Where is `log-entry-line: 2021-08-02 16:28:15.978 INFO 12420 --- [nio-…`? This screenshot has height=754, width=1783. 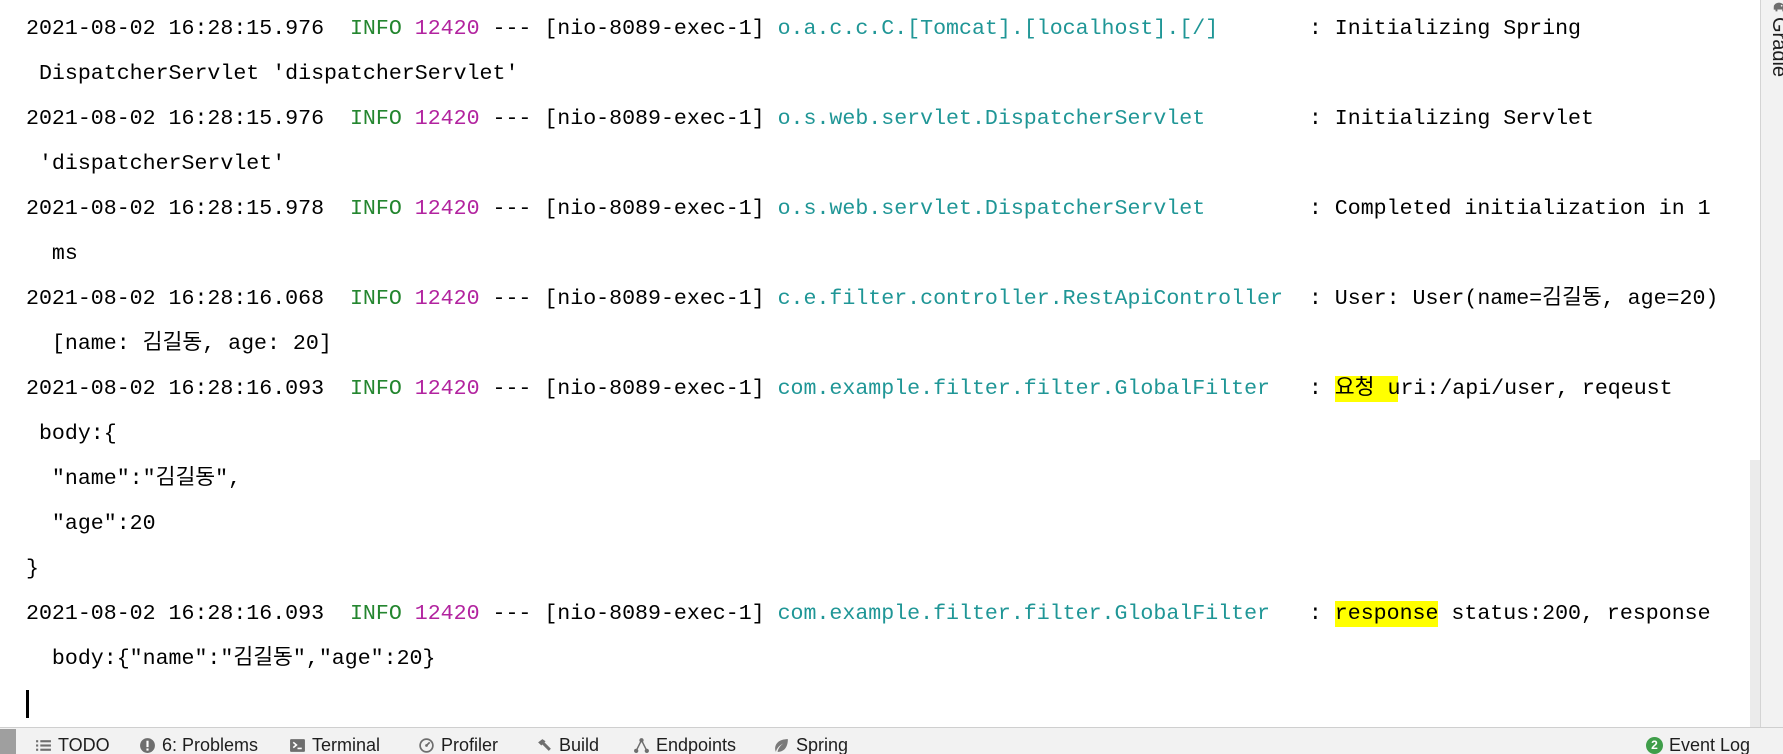 log-entry-line: 2021-08-02 16:28:15.978 INFO 12420 --- [nio-… is located at coordinates (874, 208).